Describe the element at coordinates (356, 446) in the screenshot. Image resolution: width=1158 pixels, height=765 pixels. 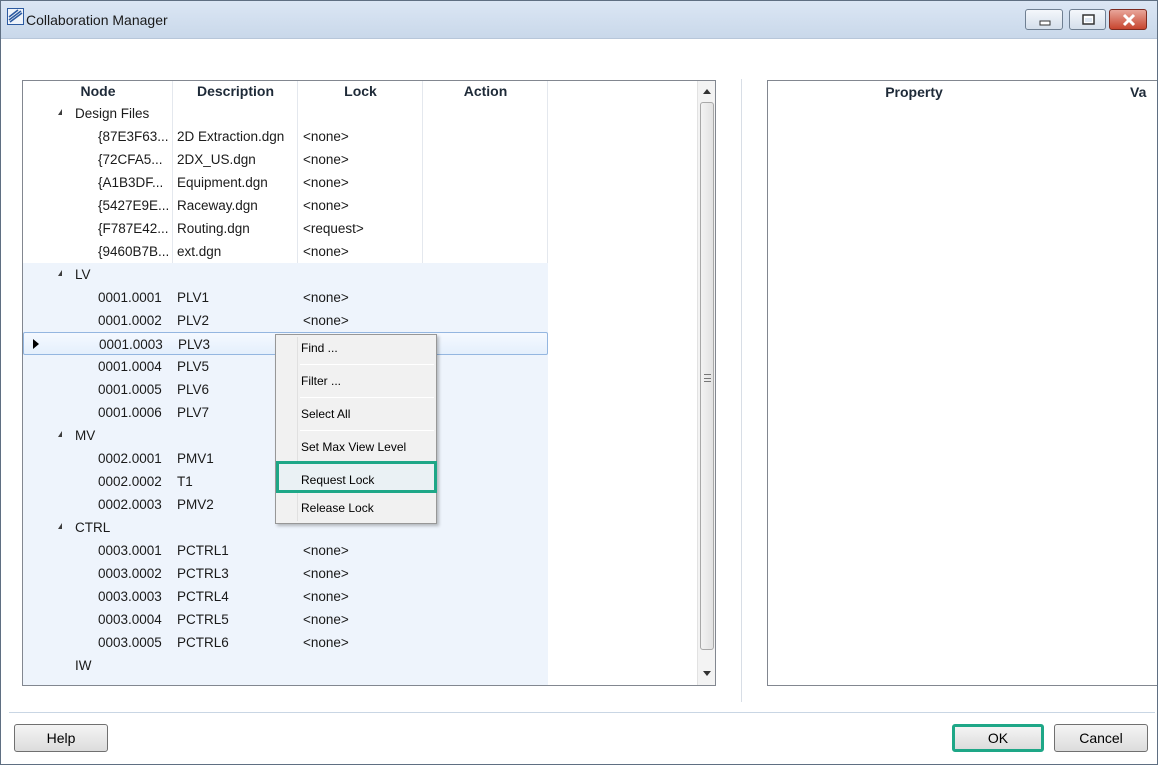
I see `menu-item-set-max-view-level: Set Max View Level` at that location.